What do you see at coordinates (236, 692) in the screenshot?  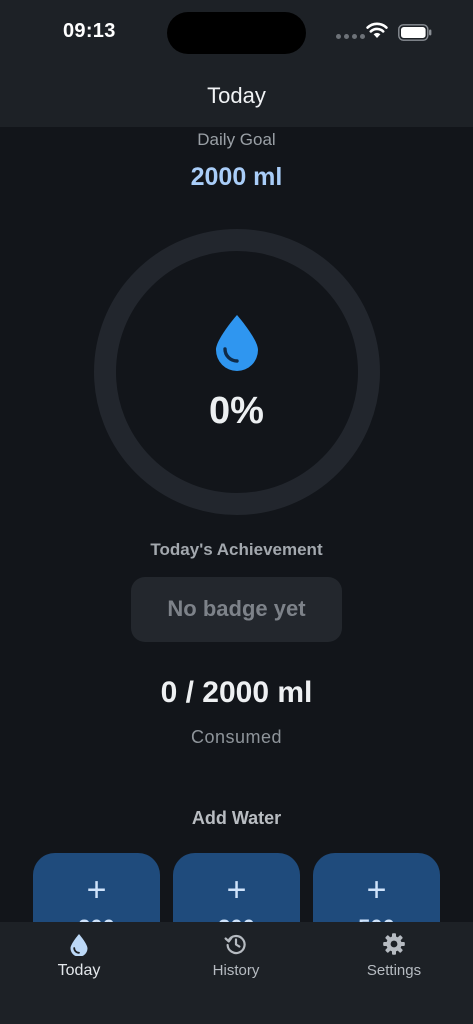 I see `consumed-amount: 0 / 2000 ml` at bounding box center [236, 692].